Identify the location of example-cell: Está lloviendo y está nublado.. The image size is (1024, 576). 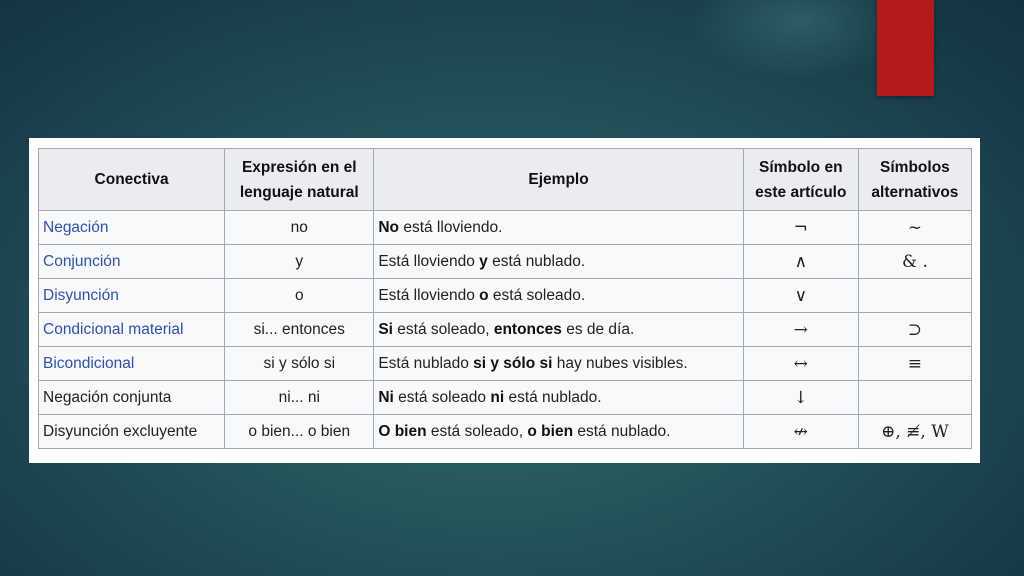
(558, 261).